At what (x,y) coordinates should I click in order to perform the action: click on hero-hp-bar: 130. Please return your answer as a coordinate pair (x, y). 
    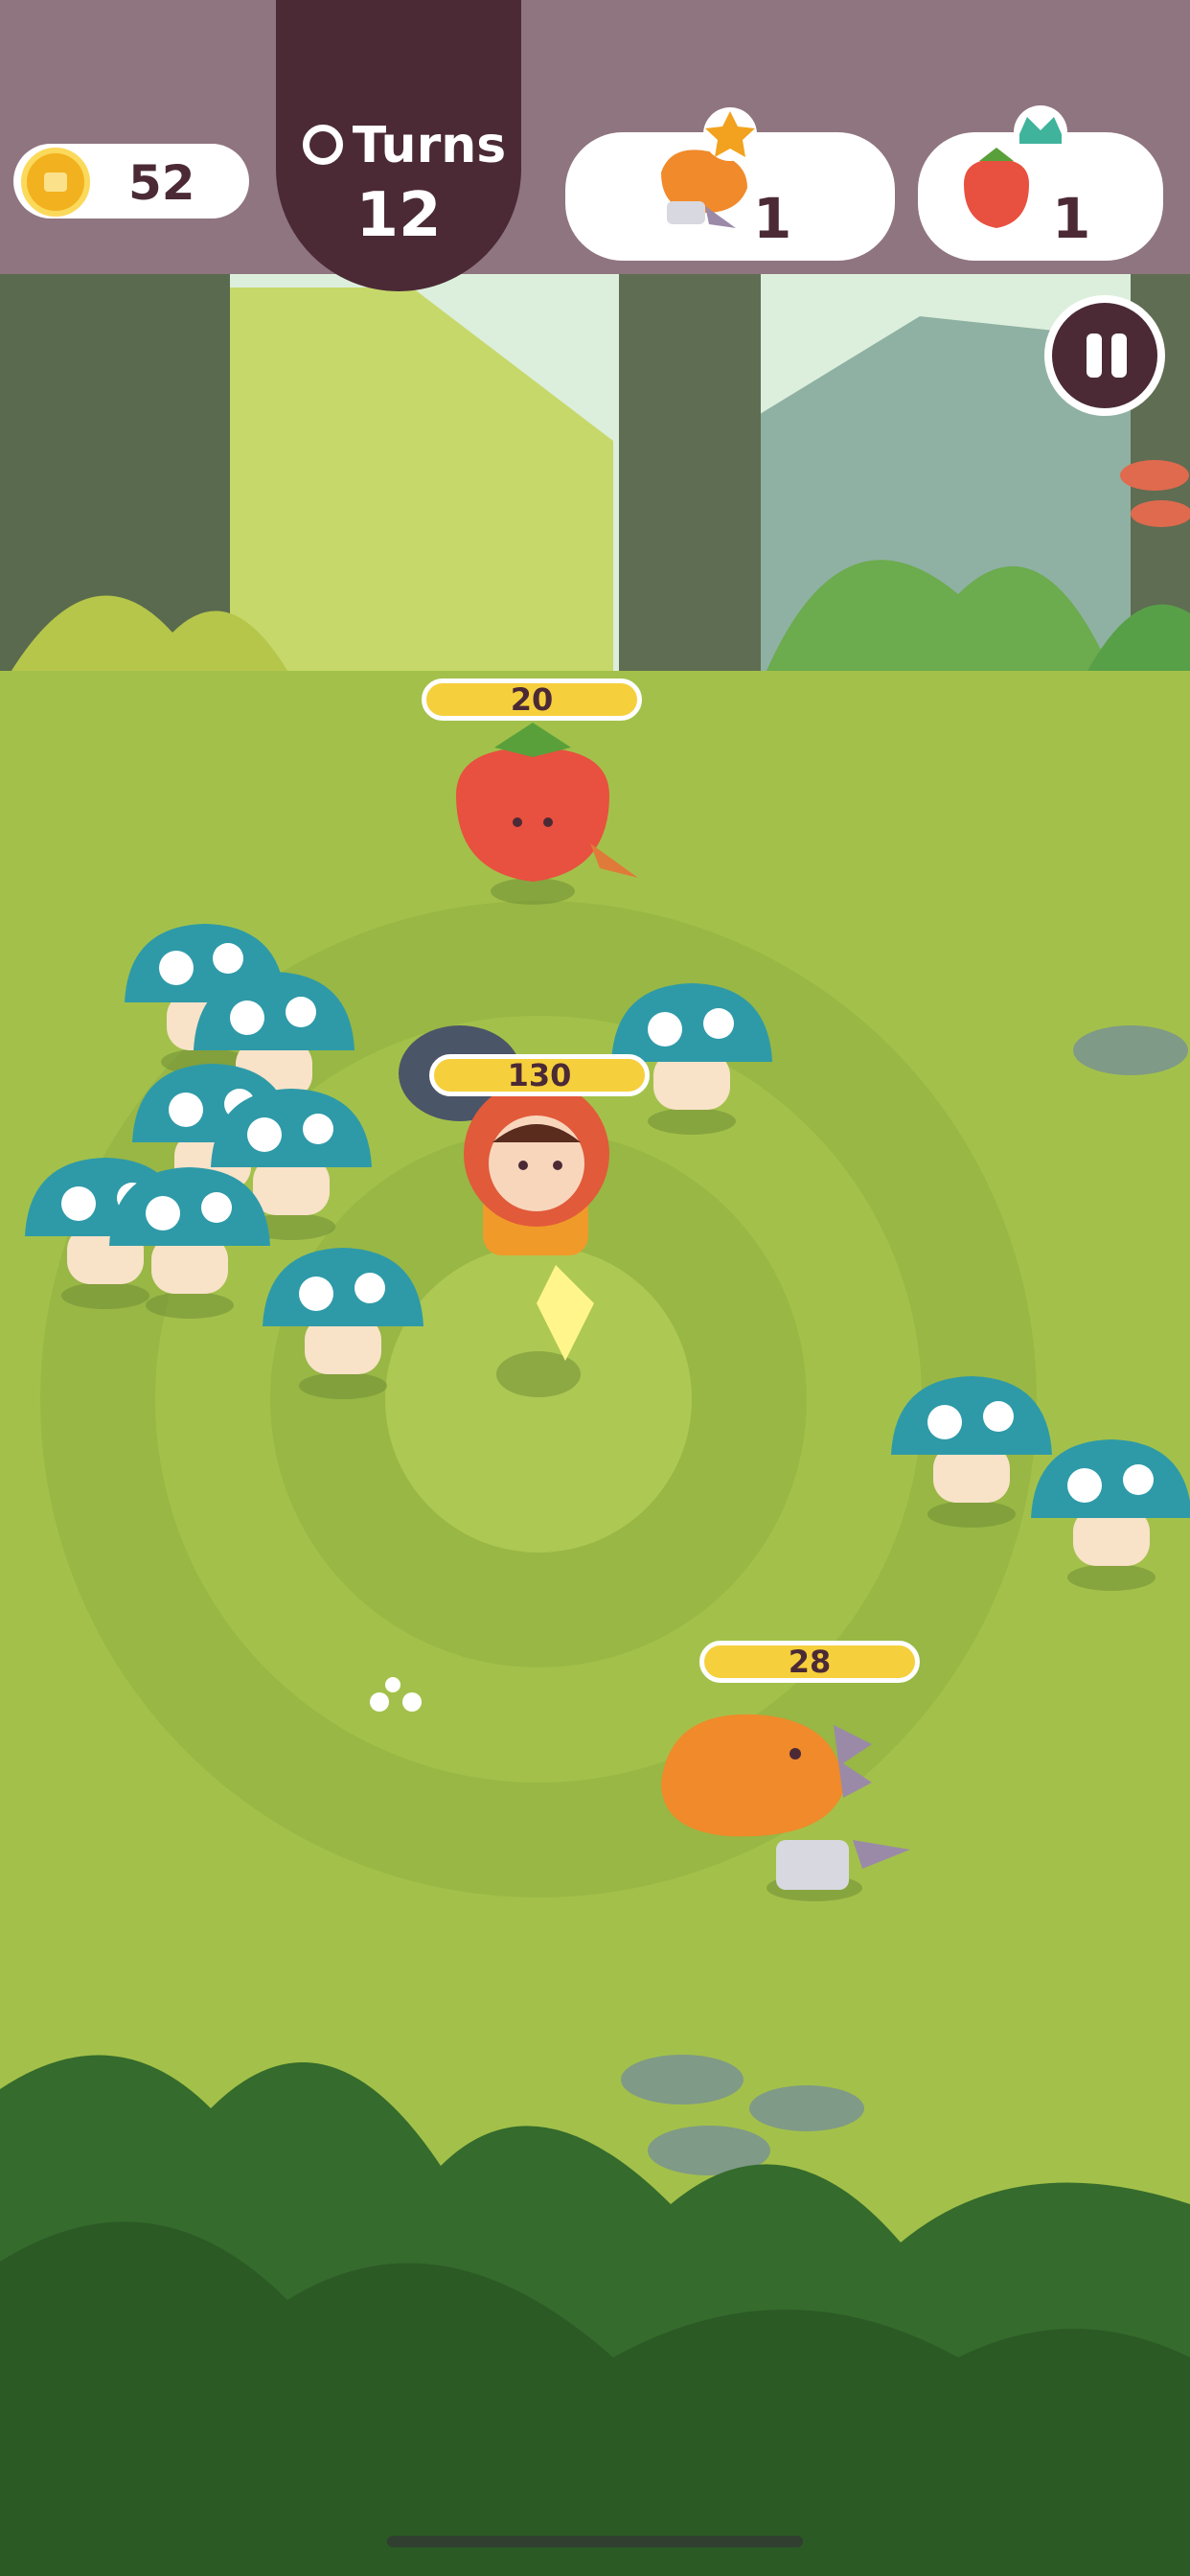
    Looking at the image, I should click on (540, 1075).